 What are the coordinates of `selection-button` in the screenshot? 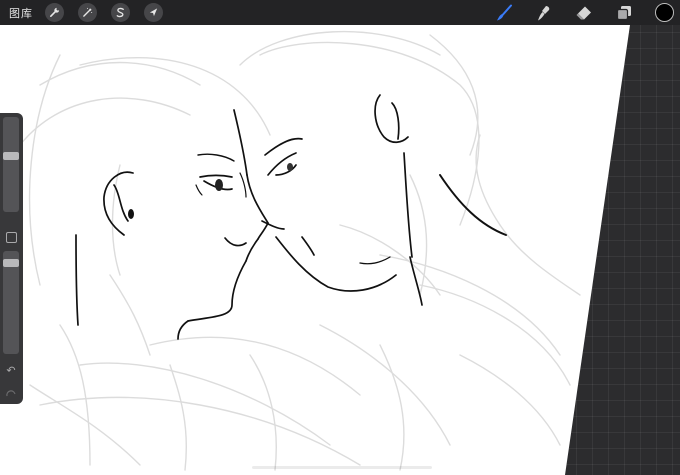 It's located at (120, 12).